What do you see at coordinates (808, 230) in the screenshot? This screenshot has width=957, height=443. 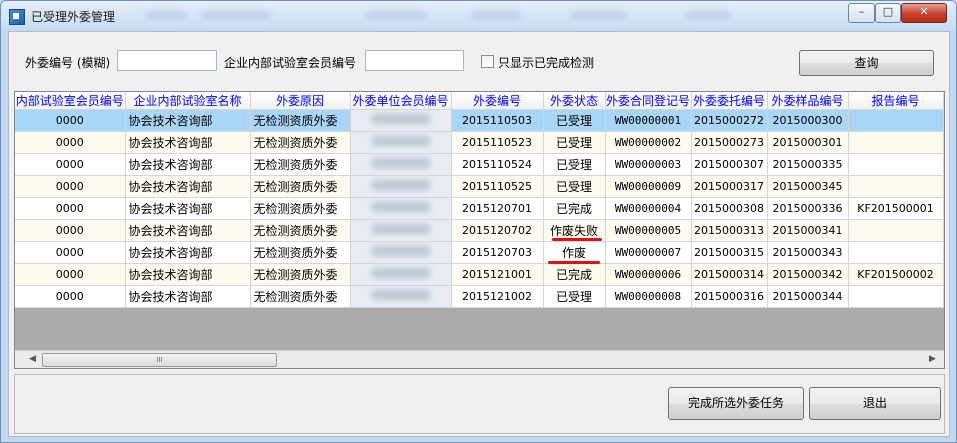 I see `table-cell: 2015000341` at bounding box center [808, 230].